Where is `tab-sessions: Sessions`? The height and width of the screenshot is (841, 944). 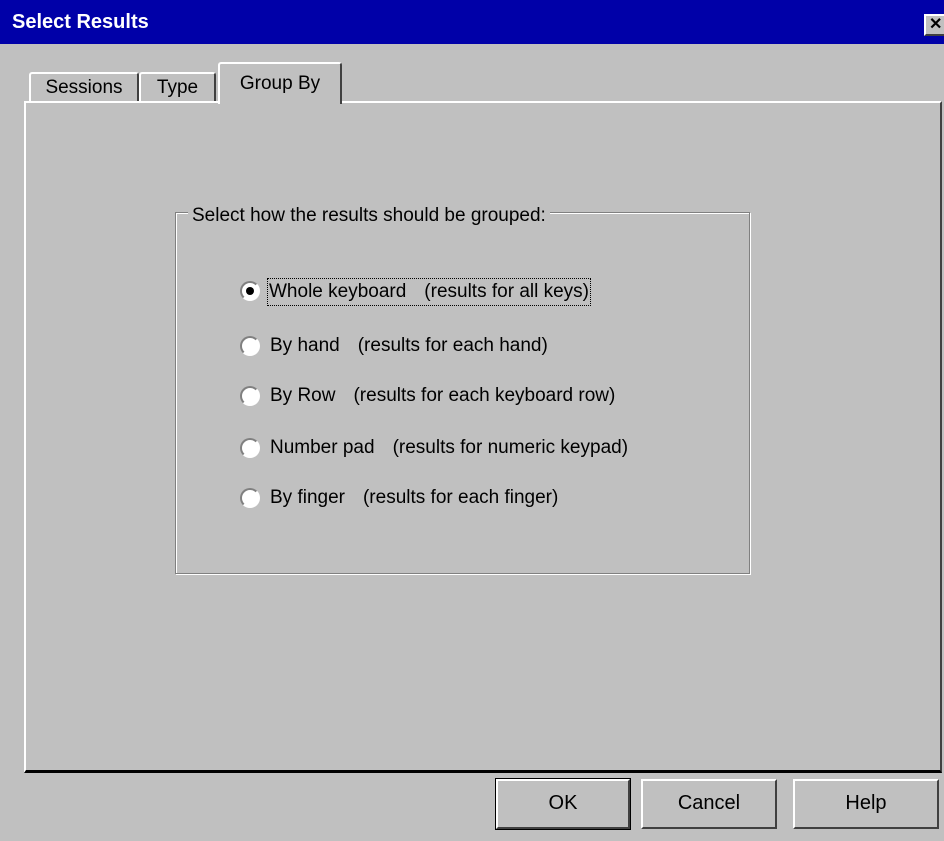
tab-sessions: Sessions is located at coordinates (84, 87).